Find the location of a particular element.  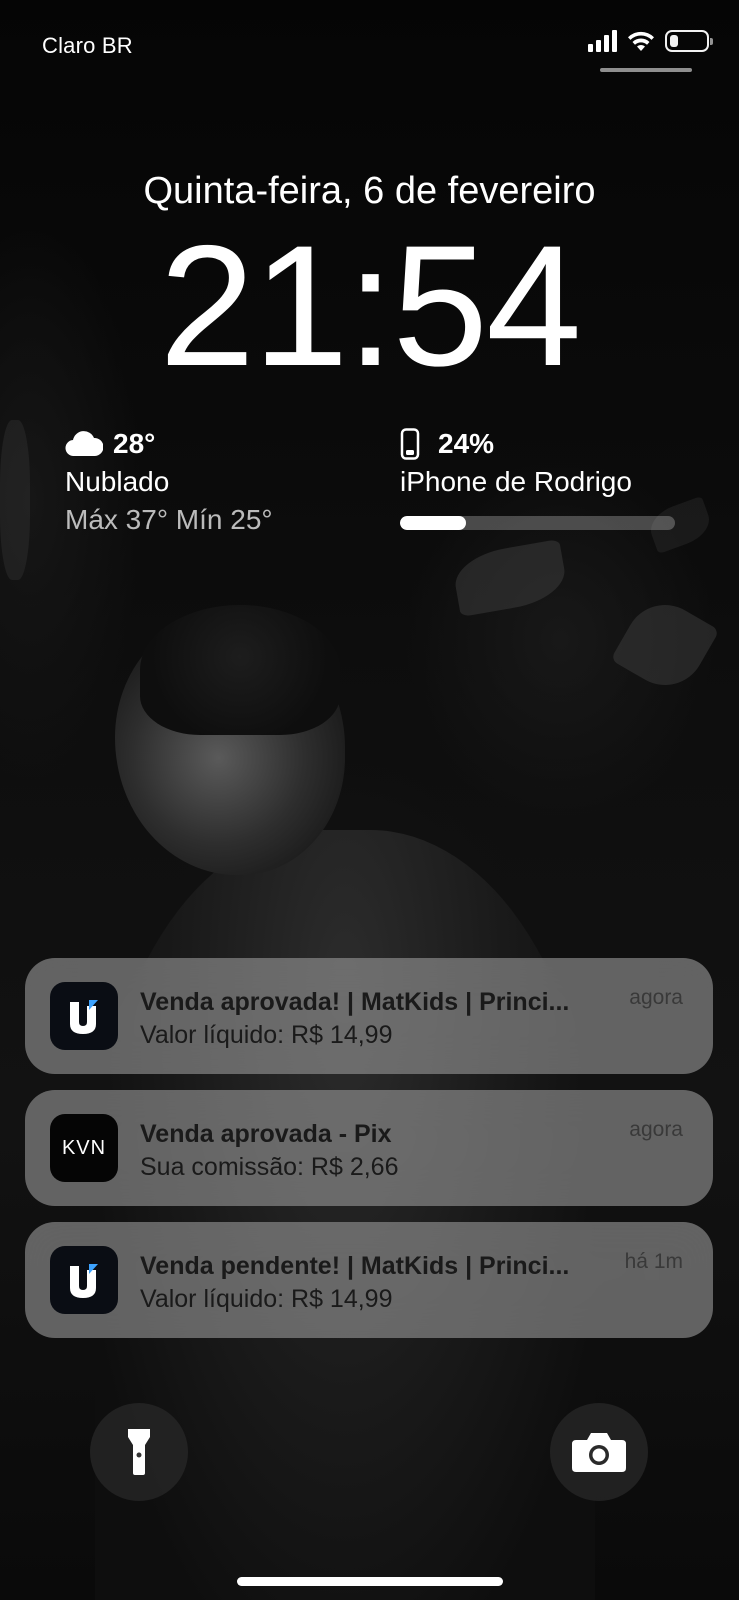

iphone-icon is located at coordinates (410, 444).